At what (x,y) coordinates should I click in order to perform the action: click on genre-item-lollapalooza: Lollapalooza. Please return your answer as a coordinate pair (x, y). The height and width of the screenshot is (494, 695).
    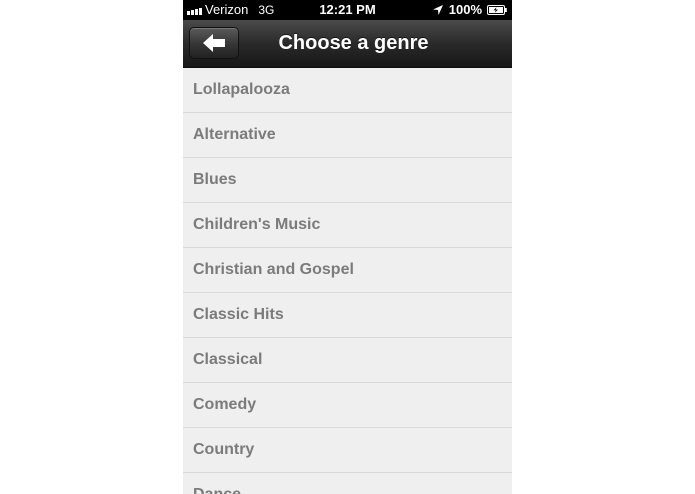
    Looking at the image, I should click on (347, 90).